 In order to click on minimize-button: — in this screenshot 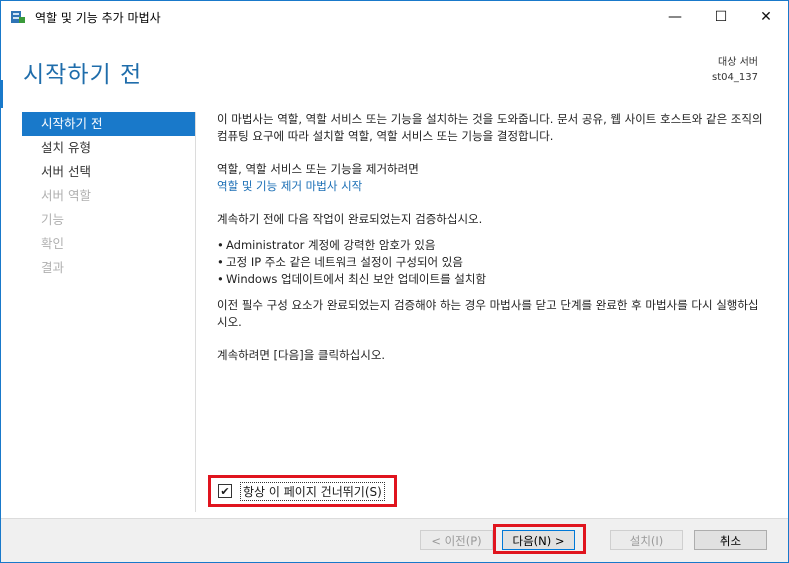, I will do `click(675, 17)`.